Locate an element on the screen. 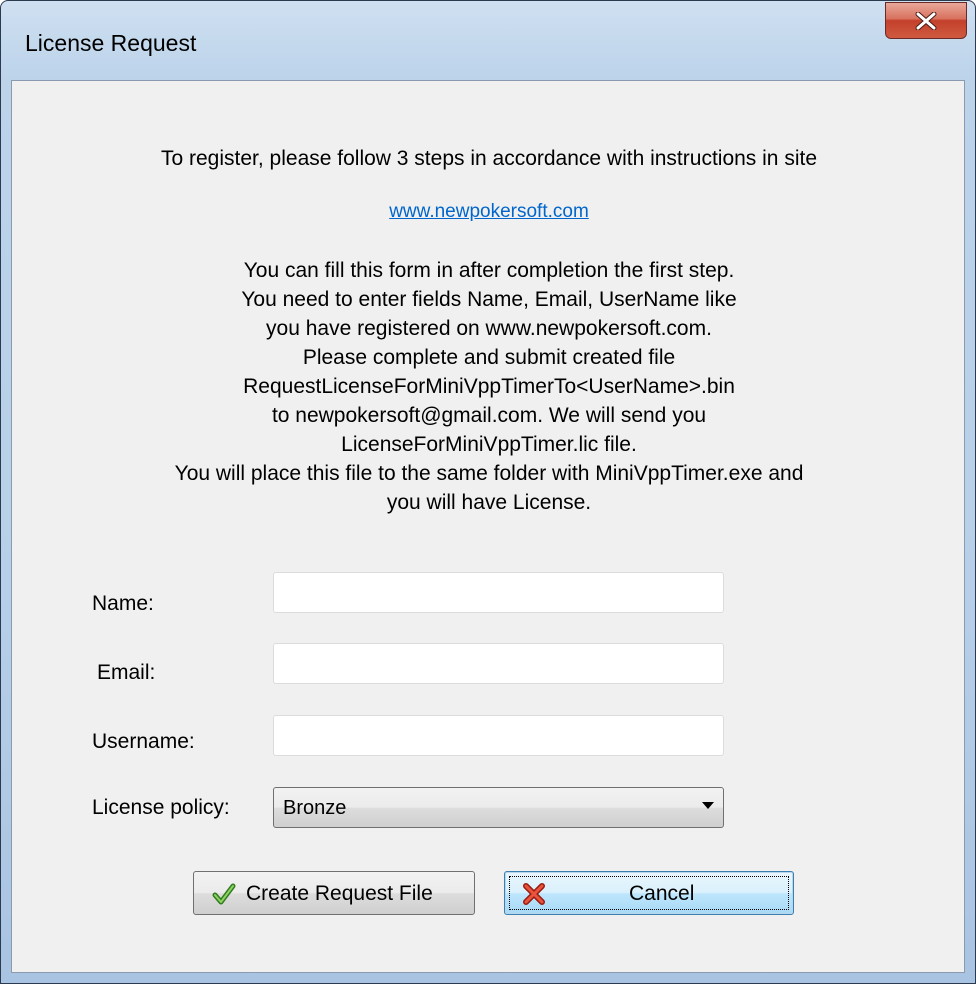 The height and width of the screenshot is (984, 976). name-input is located at coordinates (498, 592).